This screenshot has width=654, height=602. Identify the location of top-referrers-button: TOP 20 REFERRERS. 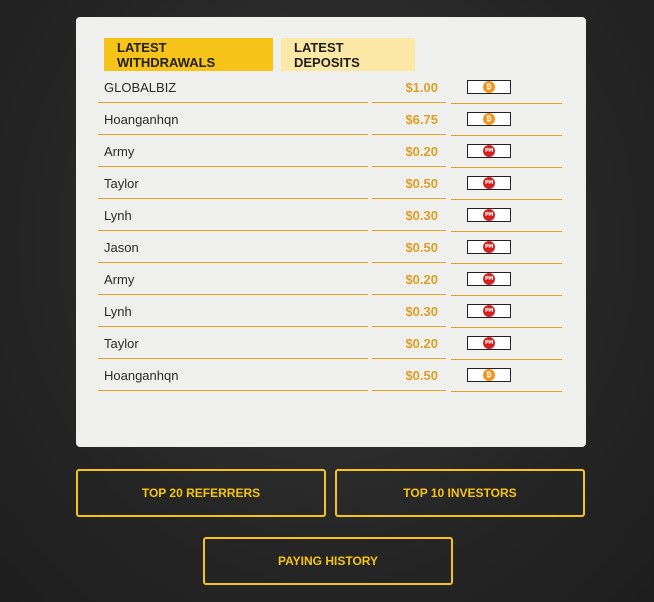
(201, 493).